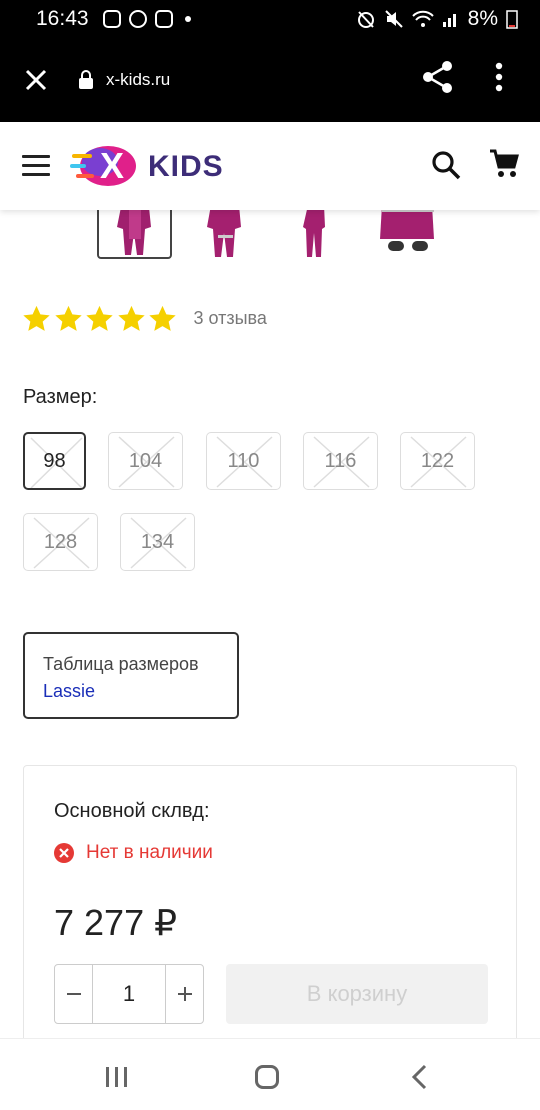  I want to click on size-option-98: 98, so click(54, 461).